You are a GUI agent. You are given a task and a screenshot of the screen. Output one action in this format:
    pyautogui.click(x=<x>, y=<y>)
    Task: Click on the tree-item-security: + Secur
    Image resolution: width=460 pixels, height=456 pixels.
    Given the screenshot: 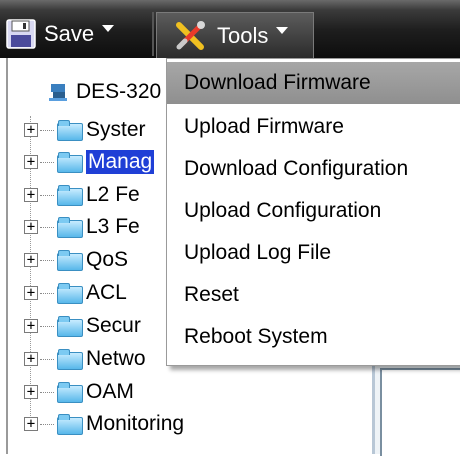 What is the action you would take?
    pyautogui.click(x=82, y=326)
    